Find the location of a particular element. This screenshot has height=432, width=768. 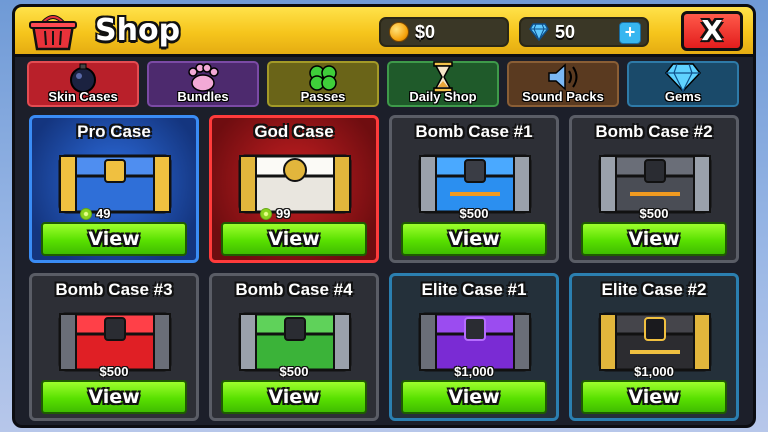

case-name: Bomb Case #4 is located at coordinates (294, 289).